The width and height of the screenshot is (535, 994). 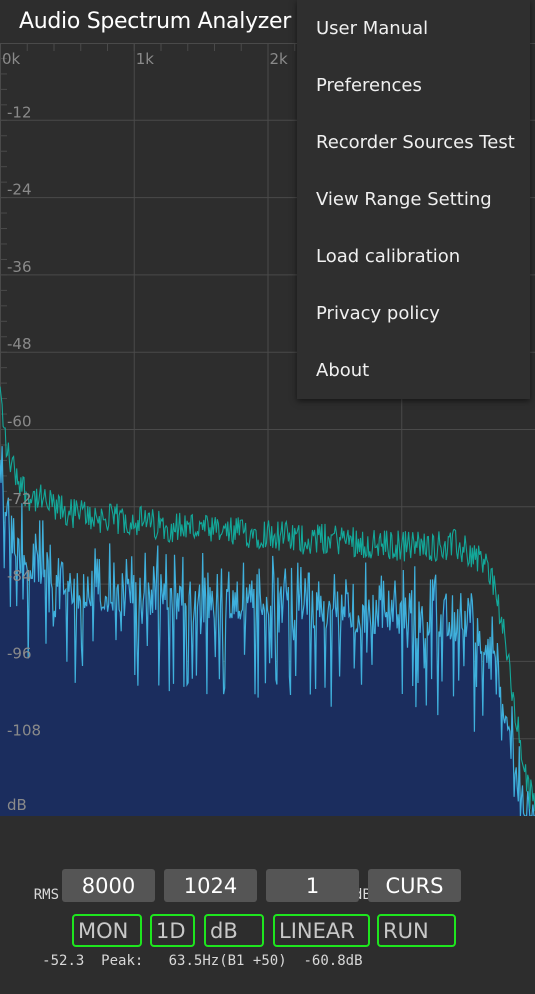 What do you see at coordinates (107, 930) in the screenshot?
I see `monitor-toggle: MON` at bounding box center [107, 930].